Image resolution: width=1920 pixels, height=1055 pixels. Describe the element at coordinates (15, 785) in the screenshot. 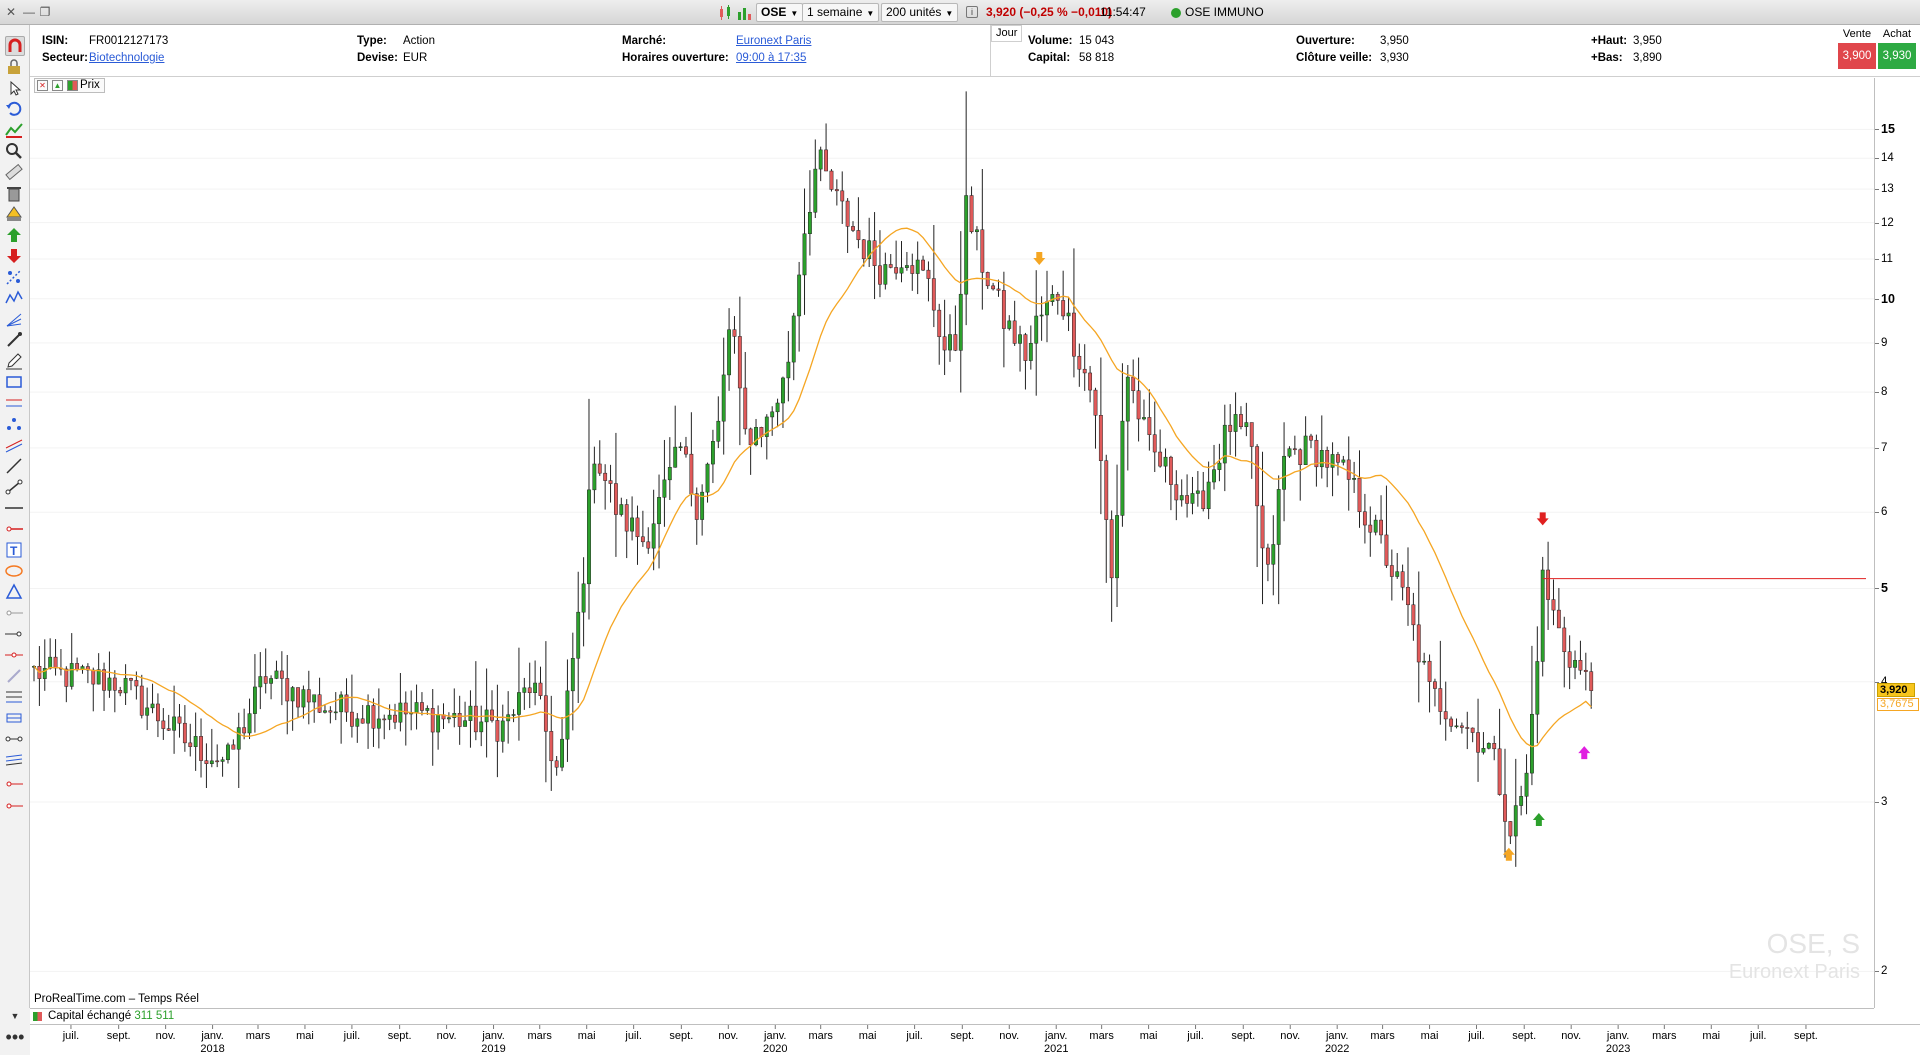

I see `ray-red-icon` at that location.